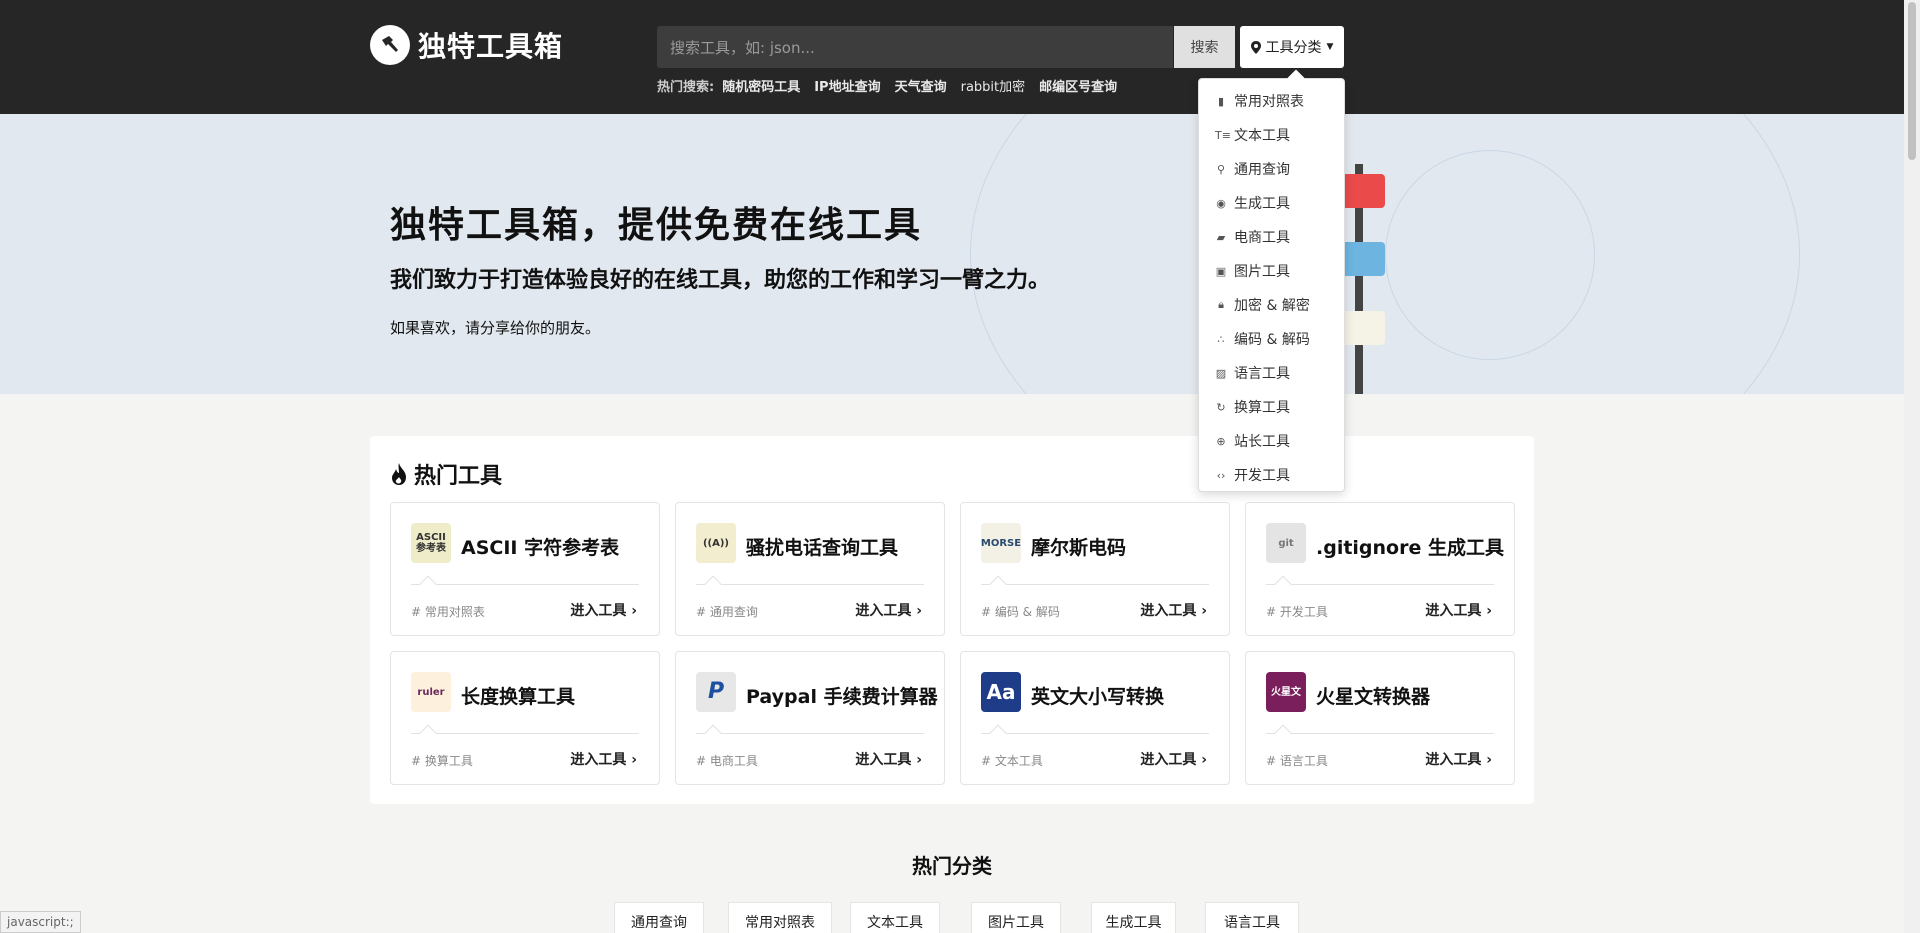 This screenshot has height=933, width=1920. What do you see at coordinates (1271, 407) in the screenshot?
I see `dropdown-item: ↻ 换算工具` at bounding box center [1271, 407].